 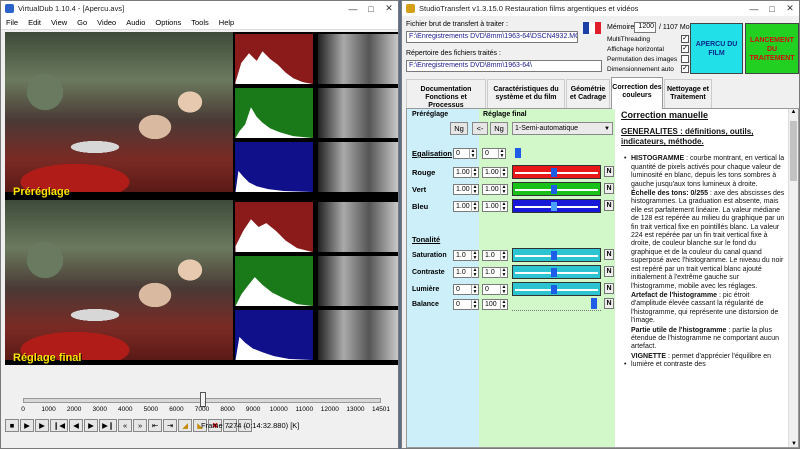 What do you see at coordinates (466, 189) in the screenshot?
I see `vert-pre: 1.00 ▲ ▼` at bounding box center [466, 189].